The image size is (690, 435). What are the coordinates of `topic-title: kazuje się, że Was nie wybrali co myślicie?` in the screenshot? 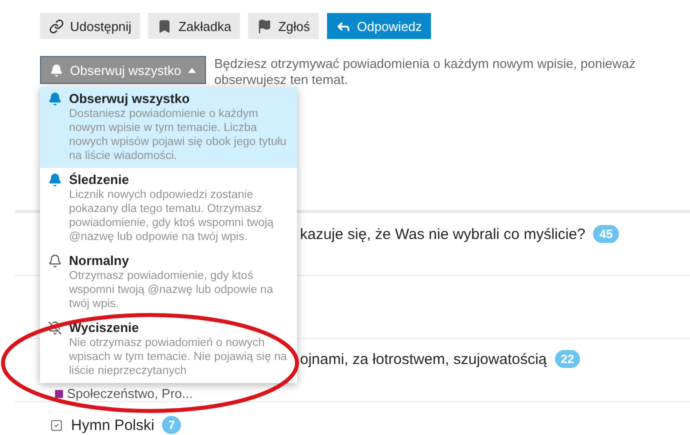 It's located at (443, 234).